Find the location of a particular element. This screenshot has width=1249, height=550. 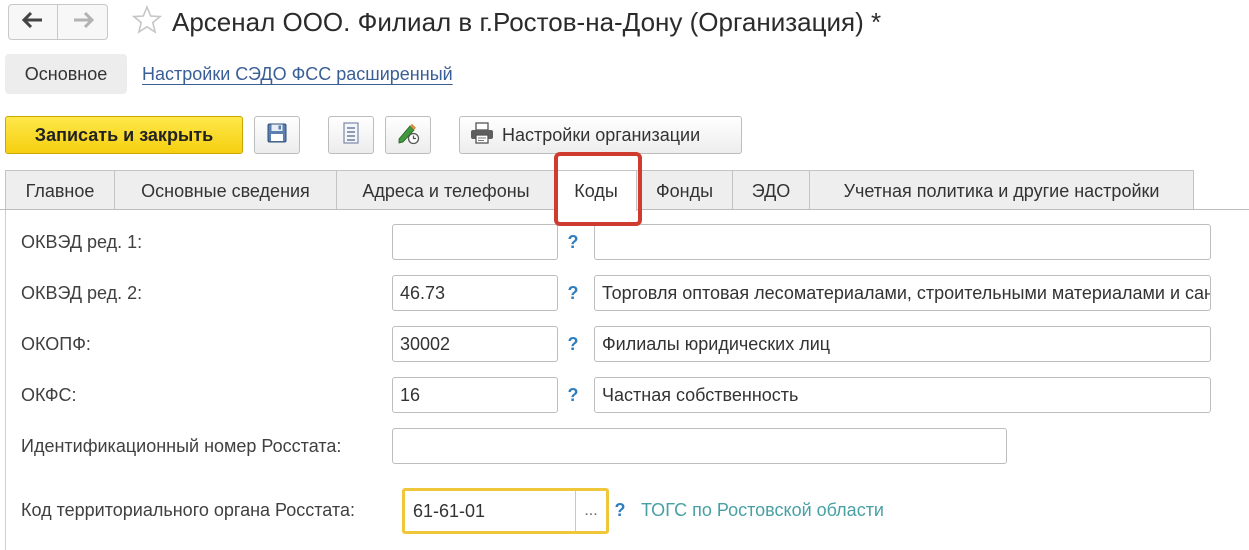

save-button is located at coordinates (277, 135).